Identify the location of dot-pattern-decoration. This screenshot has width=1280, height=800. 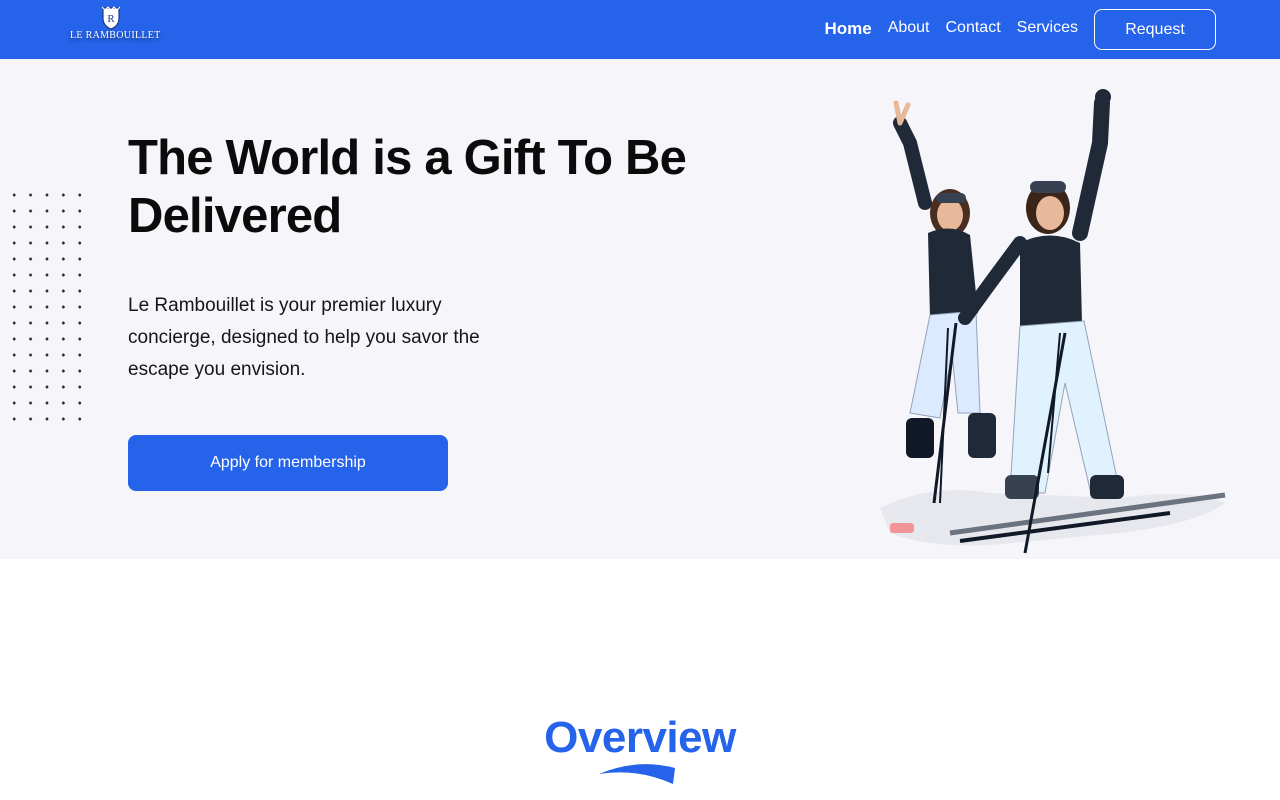
(46, 307).